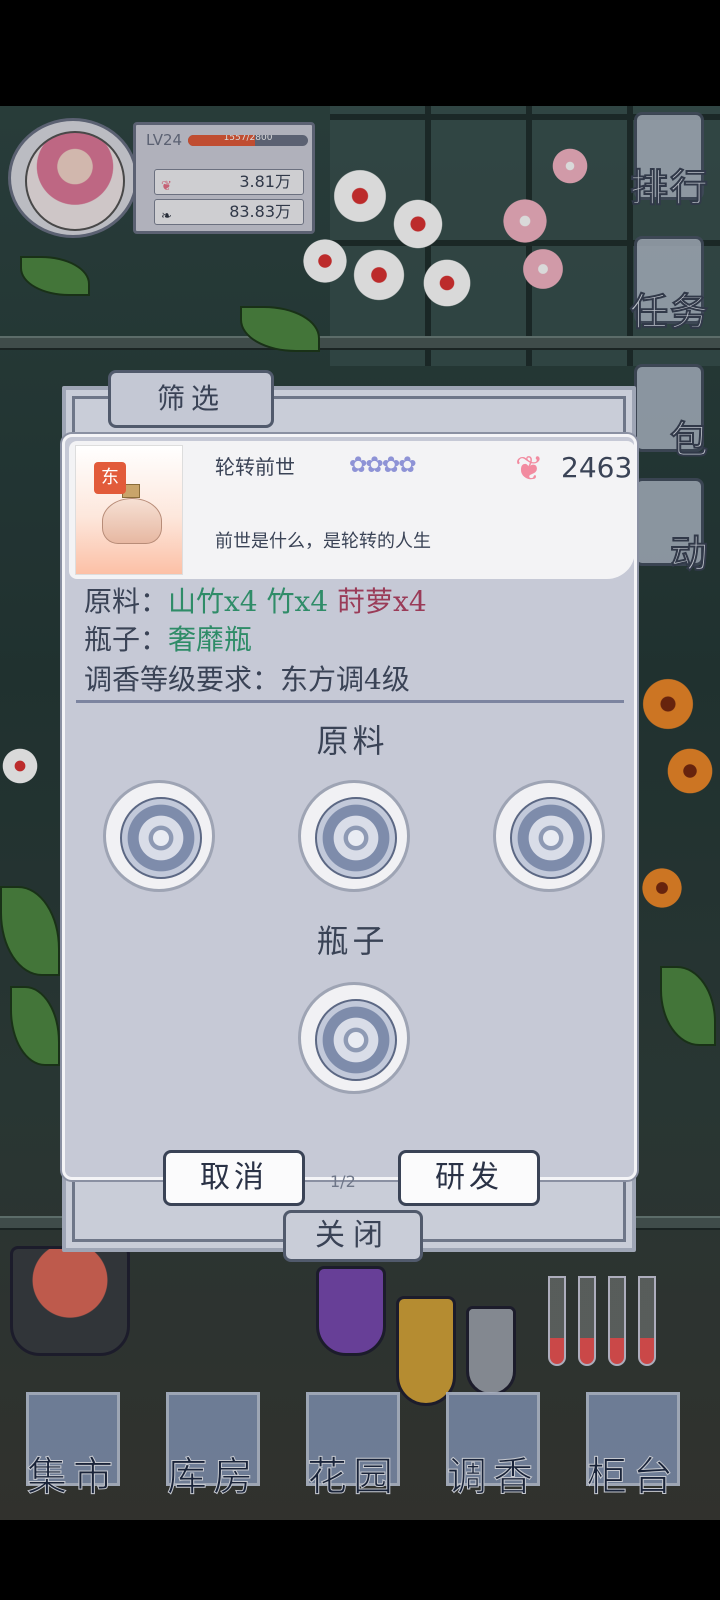  I want to click on ingredients-line: 原料：山竹x4 竹x4 莳萝x4, so click(255, 600).